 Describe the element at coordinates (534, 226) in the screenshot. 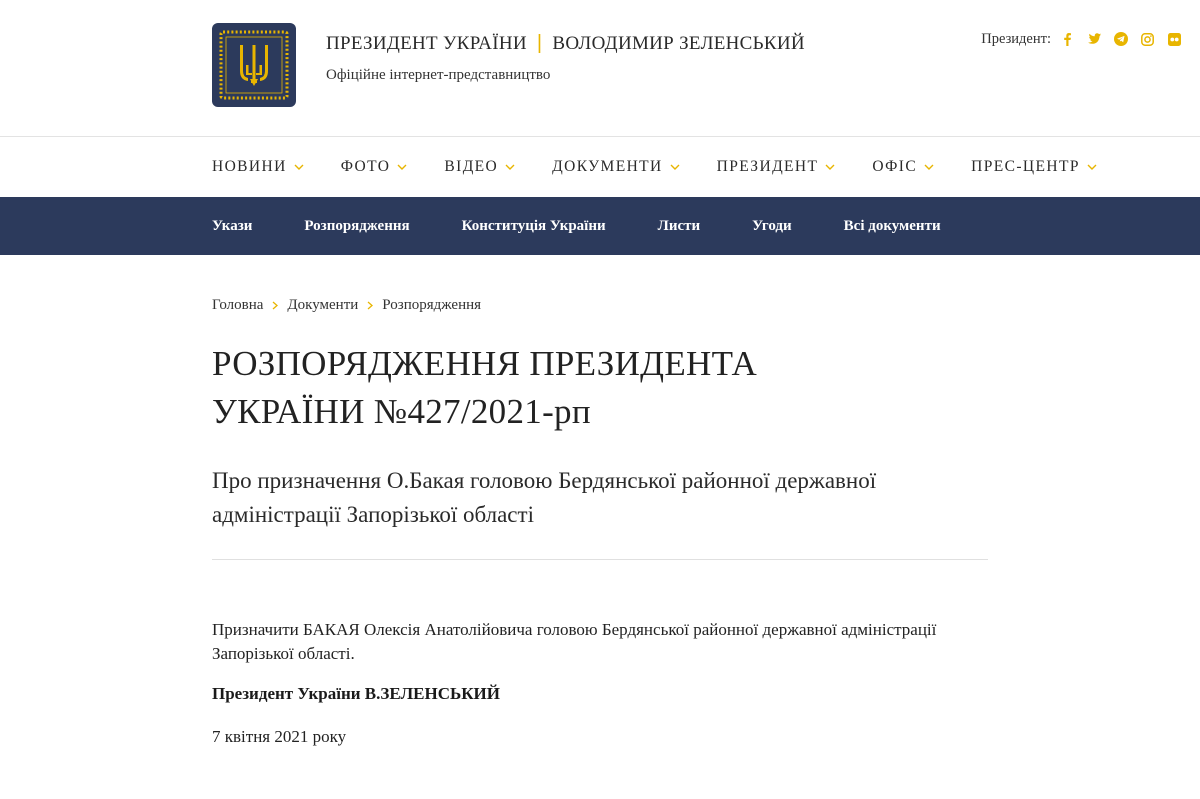

I see `subnav-item-constitution: Конституція України` at that location.